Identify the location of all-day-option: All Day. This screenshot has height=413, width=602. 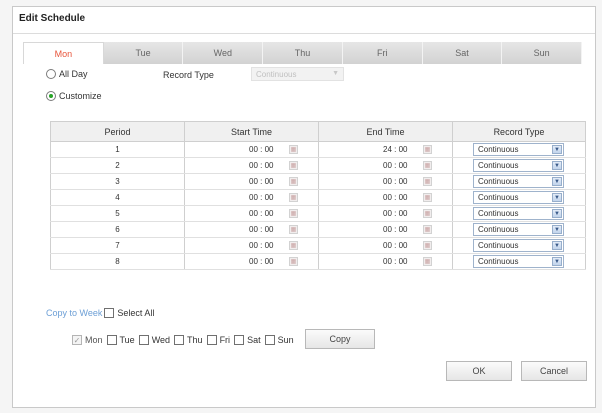
(67, 74).